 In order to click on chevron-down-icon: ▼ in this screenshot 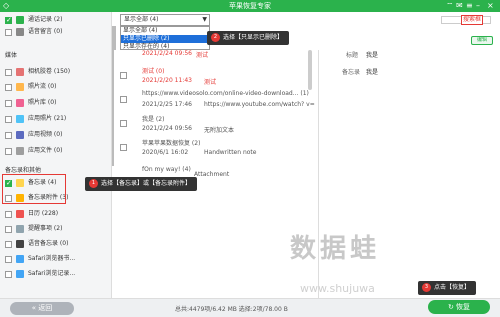, I will do `click(204, 19)`.